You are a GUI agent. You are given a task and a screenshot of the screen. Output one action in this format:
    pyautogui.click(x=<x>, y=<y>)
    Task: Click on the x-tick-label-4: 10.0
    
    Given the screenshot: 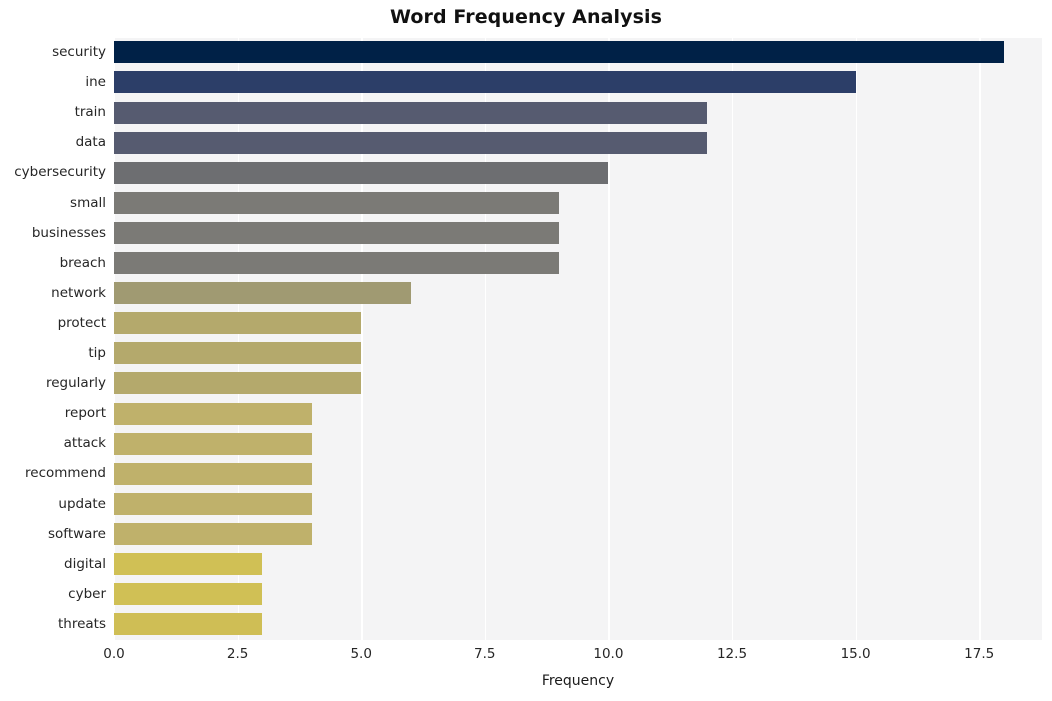 What is the action you would take?
    pyautogui.click(x=608, y=654)
    